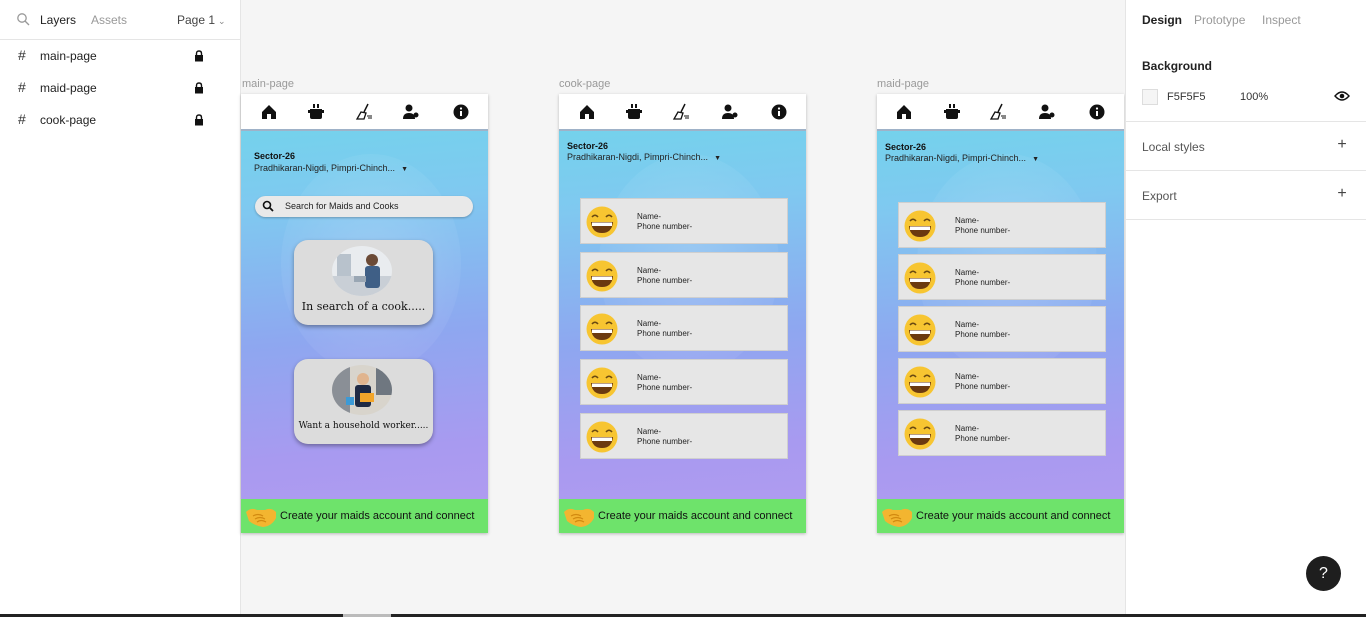 The height and width of the screenshot is (617, 1366). I want to click on tab-assets: Assets, so click(109, 20).